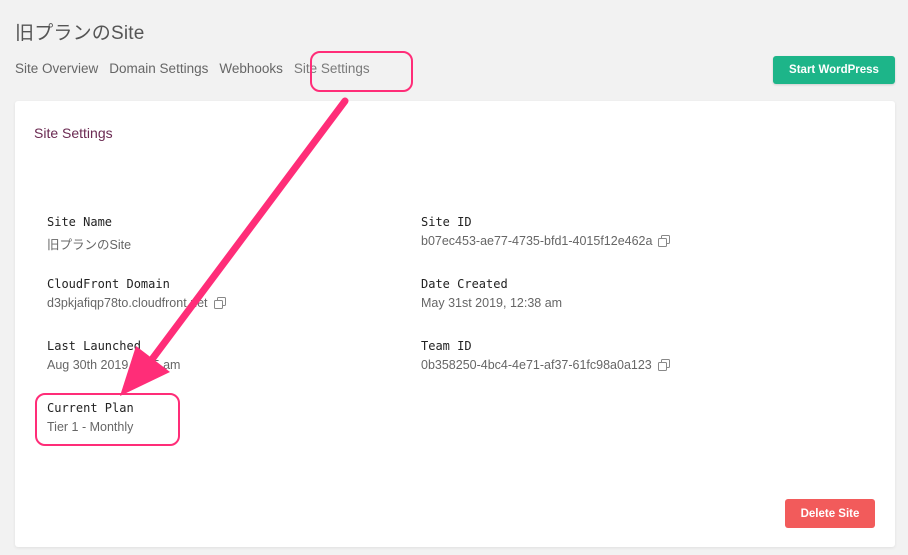  Describe the element at coordinates (361, 71) in the screenshot. I see `tab-highlight-box` at that location.